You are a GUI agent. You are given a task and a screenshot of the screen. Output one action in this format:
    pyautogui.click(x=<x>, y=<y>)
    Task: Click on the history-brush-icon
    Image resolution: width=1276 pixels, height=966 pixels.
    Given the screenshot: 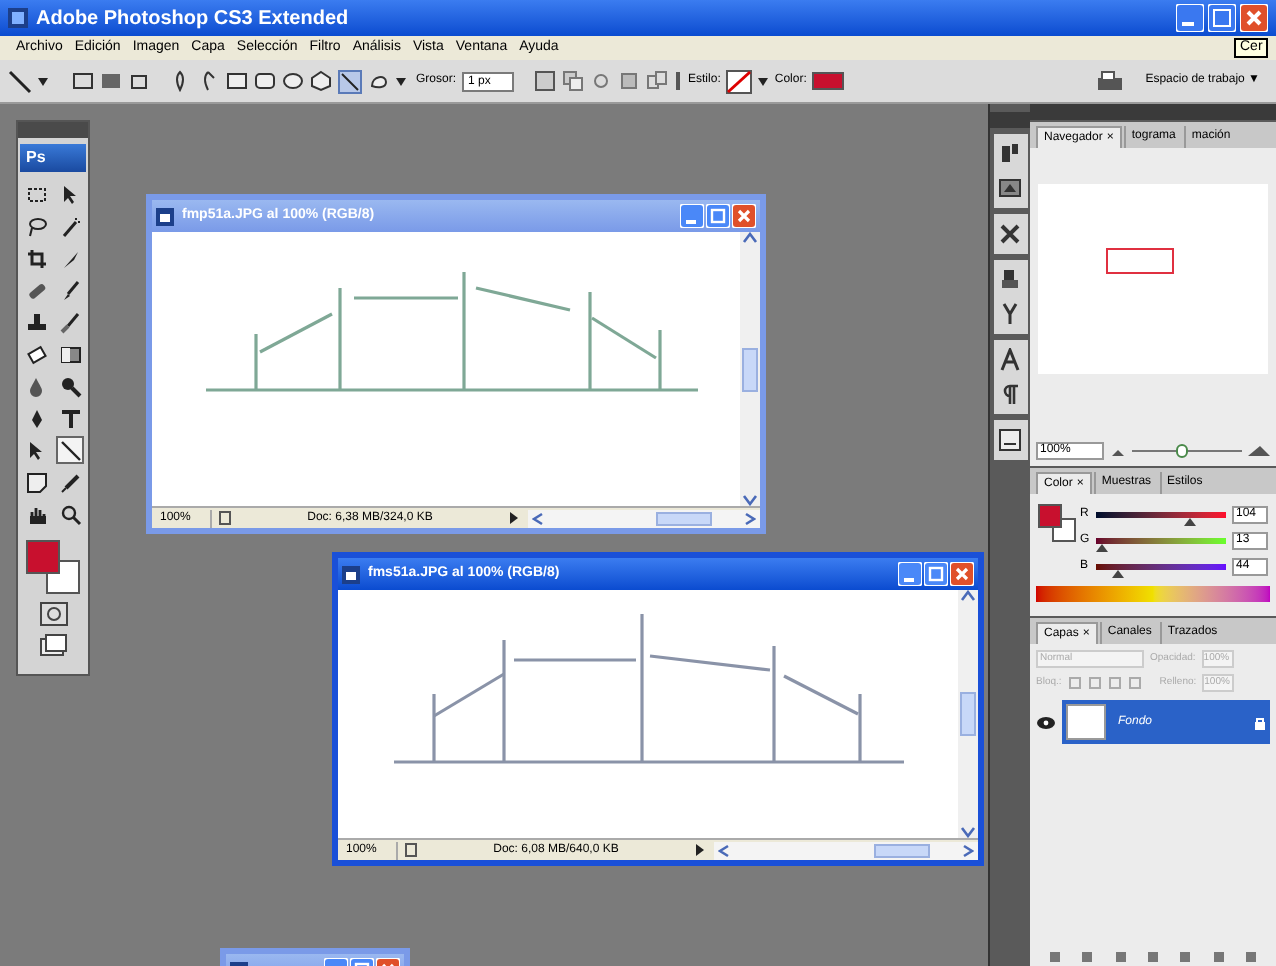 What is the action you would take?
    pyautogui.click(x=70, y=322)
    